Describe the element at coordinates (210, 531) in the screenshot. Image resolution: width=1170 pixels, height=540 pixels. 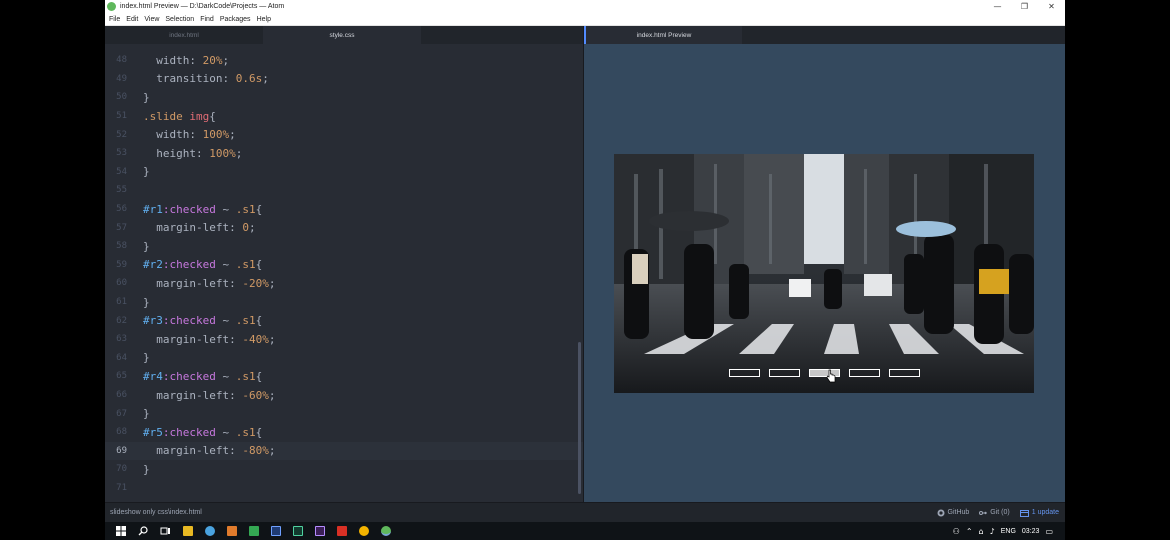
I see `browser-icon` at that location.